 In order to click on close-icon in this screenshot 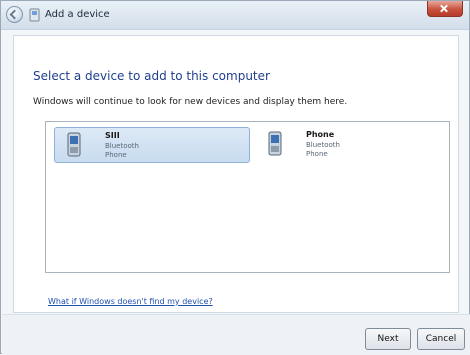, I will do `click(445, 9)`.